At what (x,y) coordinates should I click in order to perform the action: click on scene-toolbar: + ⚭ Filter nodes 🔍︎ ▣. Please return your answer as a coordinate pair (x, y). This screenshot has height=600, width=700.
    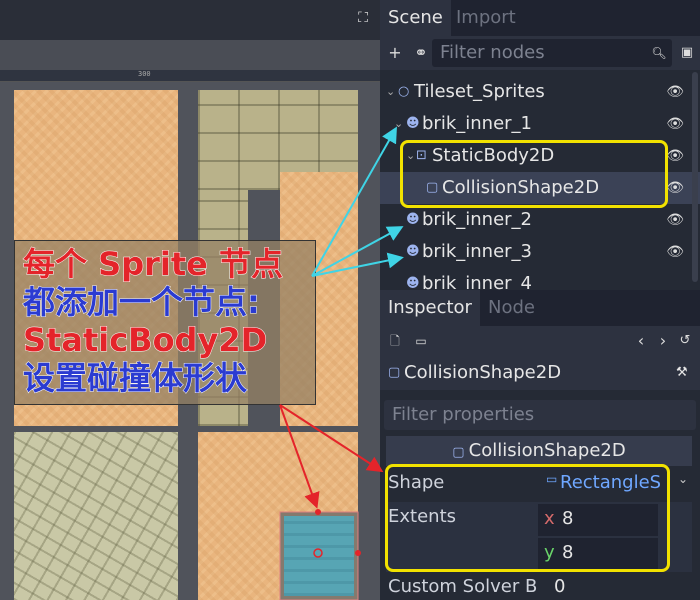
    Looking at the image, I should click on (540, 53).